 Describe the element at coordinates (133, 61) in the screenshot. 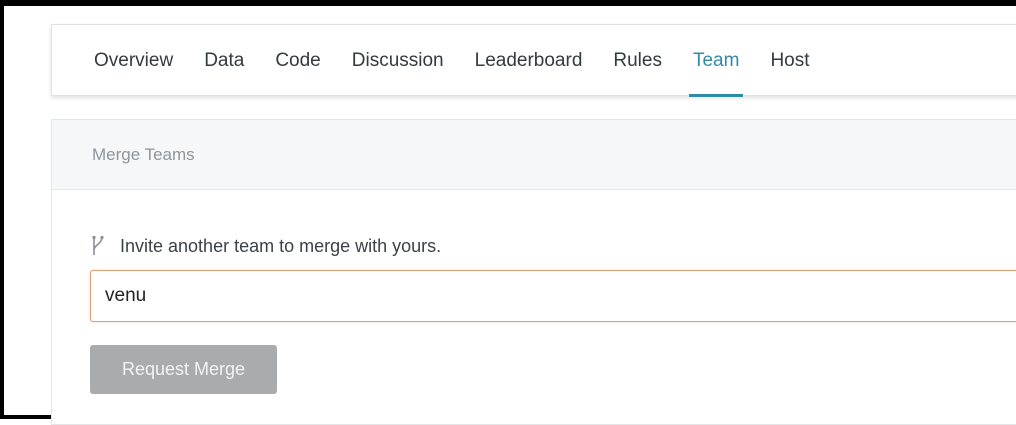

I see `tab-overview: Overview` at that location.